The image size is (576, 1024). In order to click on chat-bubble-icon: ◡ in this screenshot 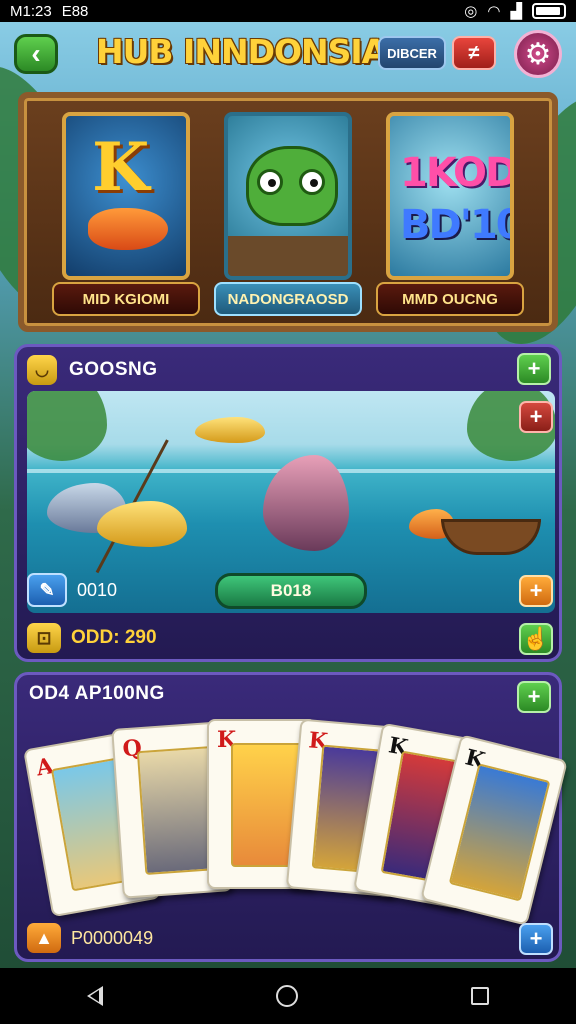, I will do `click(42, 370)`.